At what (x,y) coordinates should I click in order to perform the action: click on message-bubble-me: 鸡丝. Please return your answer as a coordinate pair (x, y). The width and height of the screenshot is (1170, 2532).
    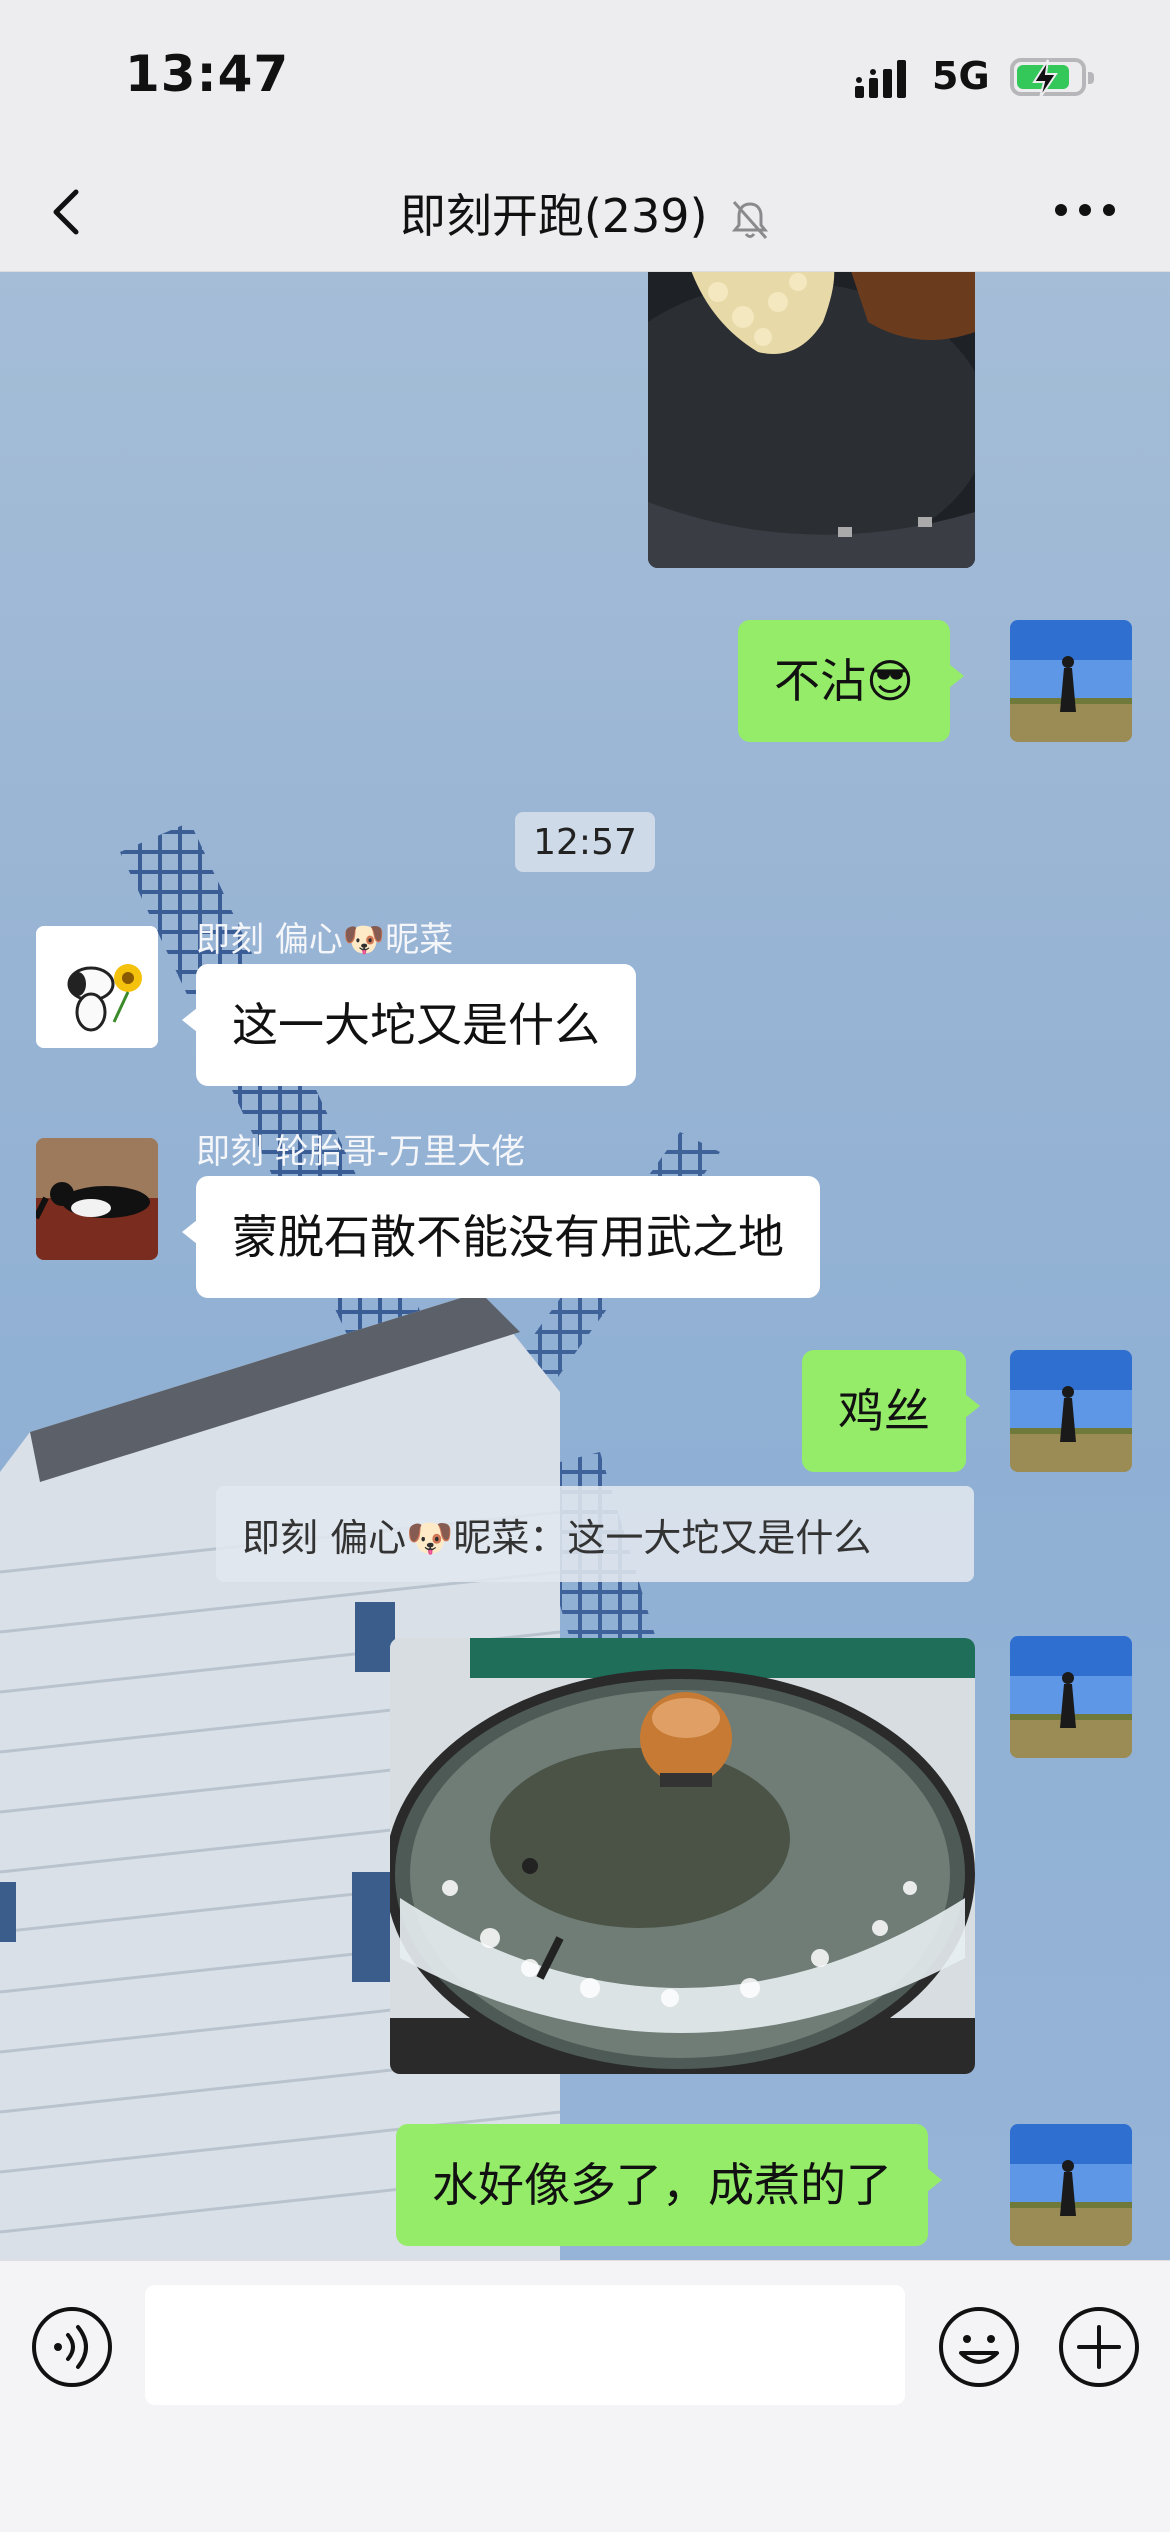
    Looking at the image, I should click on (891, 1411).